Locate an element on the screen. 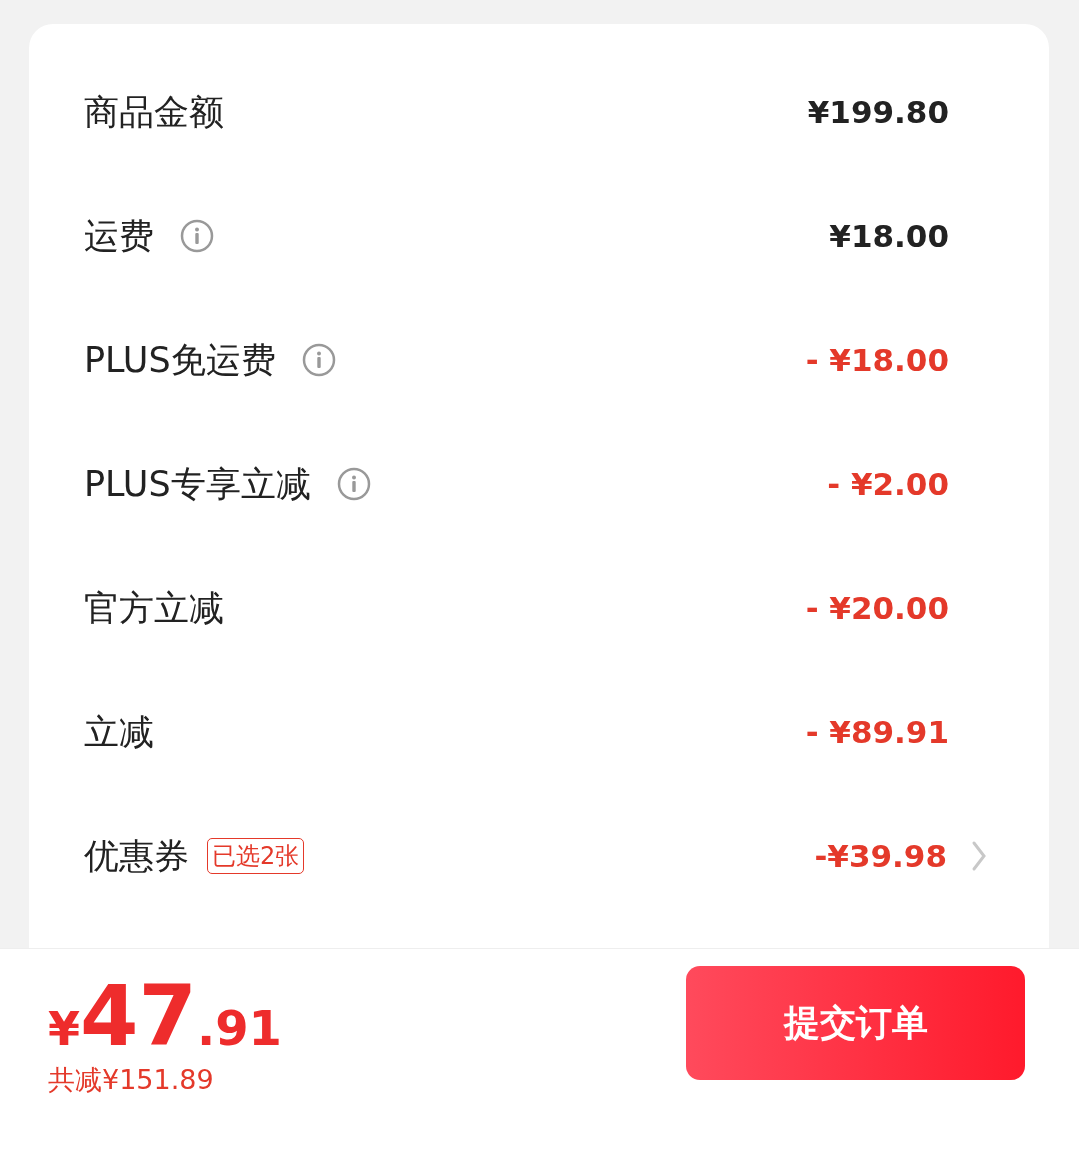 The width and height of the screenshot is (1079, 1163). currency-symbol: ¥ is located at coordinates (64, 1029).